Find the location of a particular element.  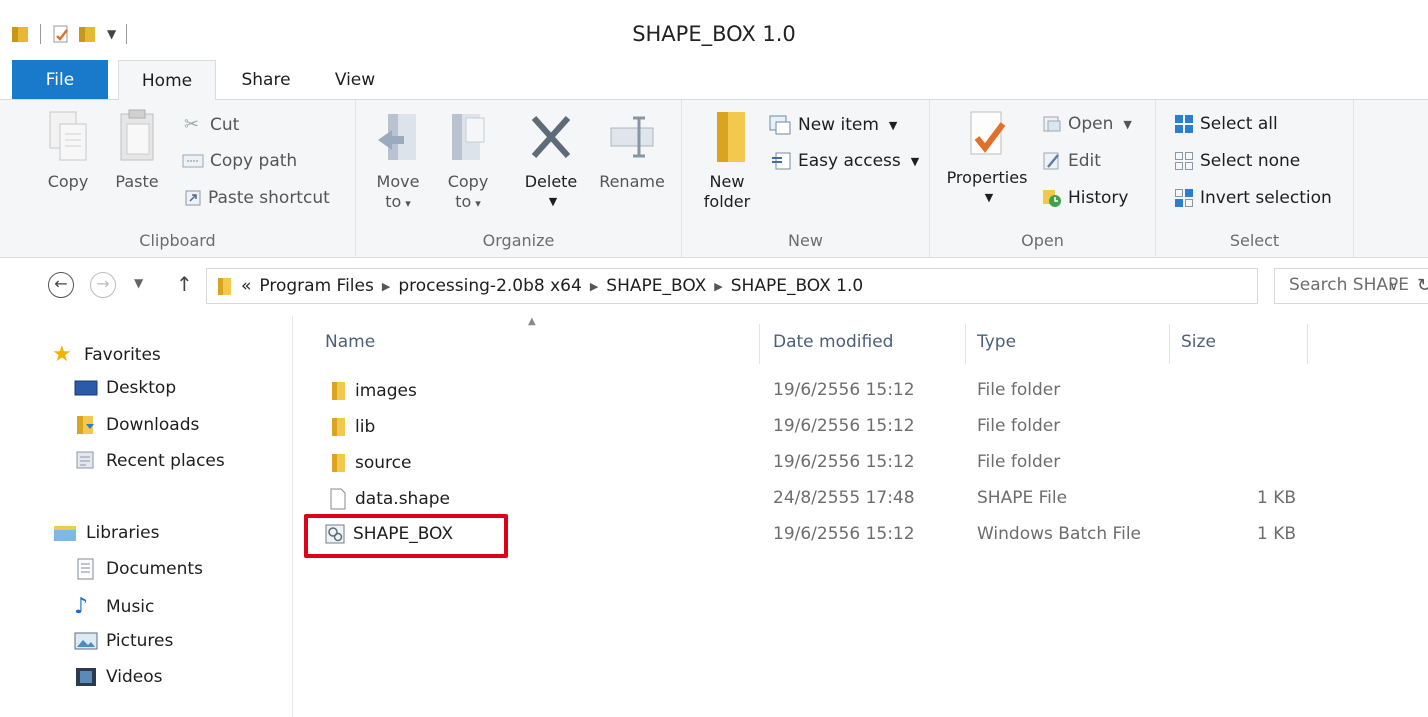

nav-item-libraries: Libraries is located at coordinates (105, 533).